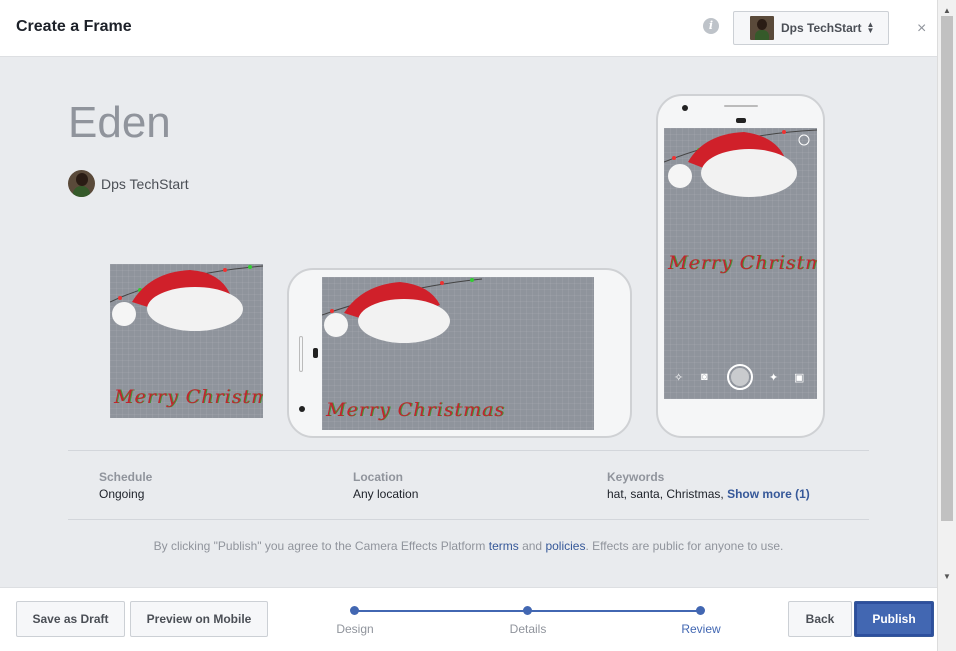  What do you see at coordinates (820, 619) in the screenshot?
I see `back-button: Back` at bounding box center [820, 619].